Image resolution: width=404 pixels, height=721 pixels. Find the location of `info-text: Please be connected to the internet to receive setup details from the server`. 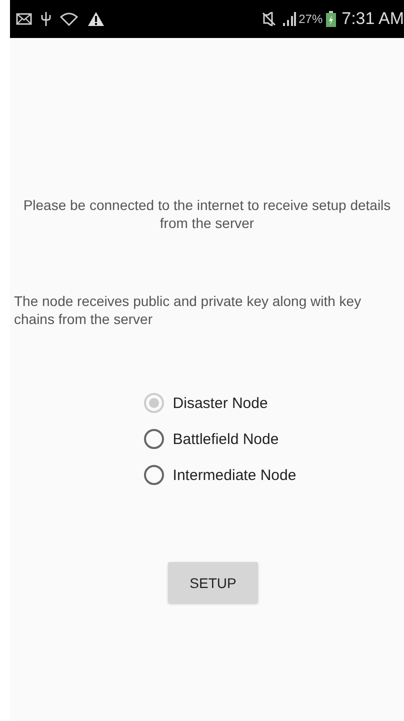

info-text: Please be connected to the internet to receive setup details from the server is located at coordinates (207, 214).